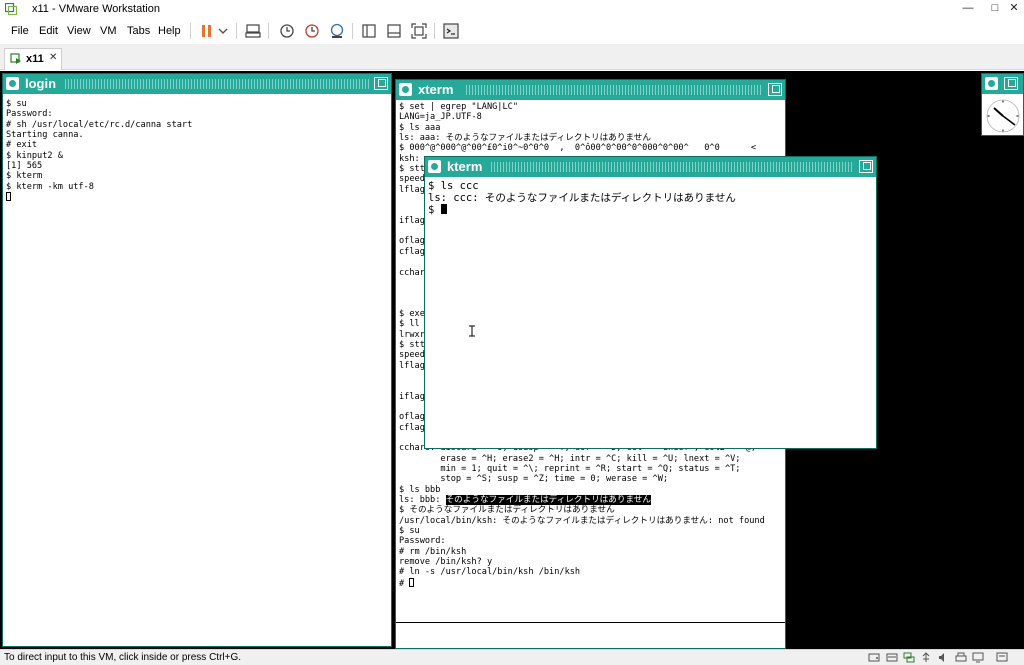  What do you see at coordinates (465, 166) in the screenshot?
I see `window-title: kterm` at bounding box center [465, 166].